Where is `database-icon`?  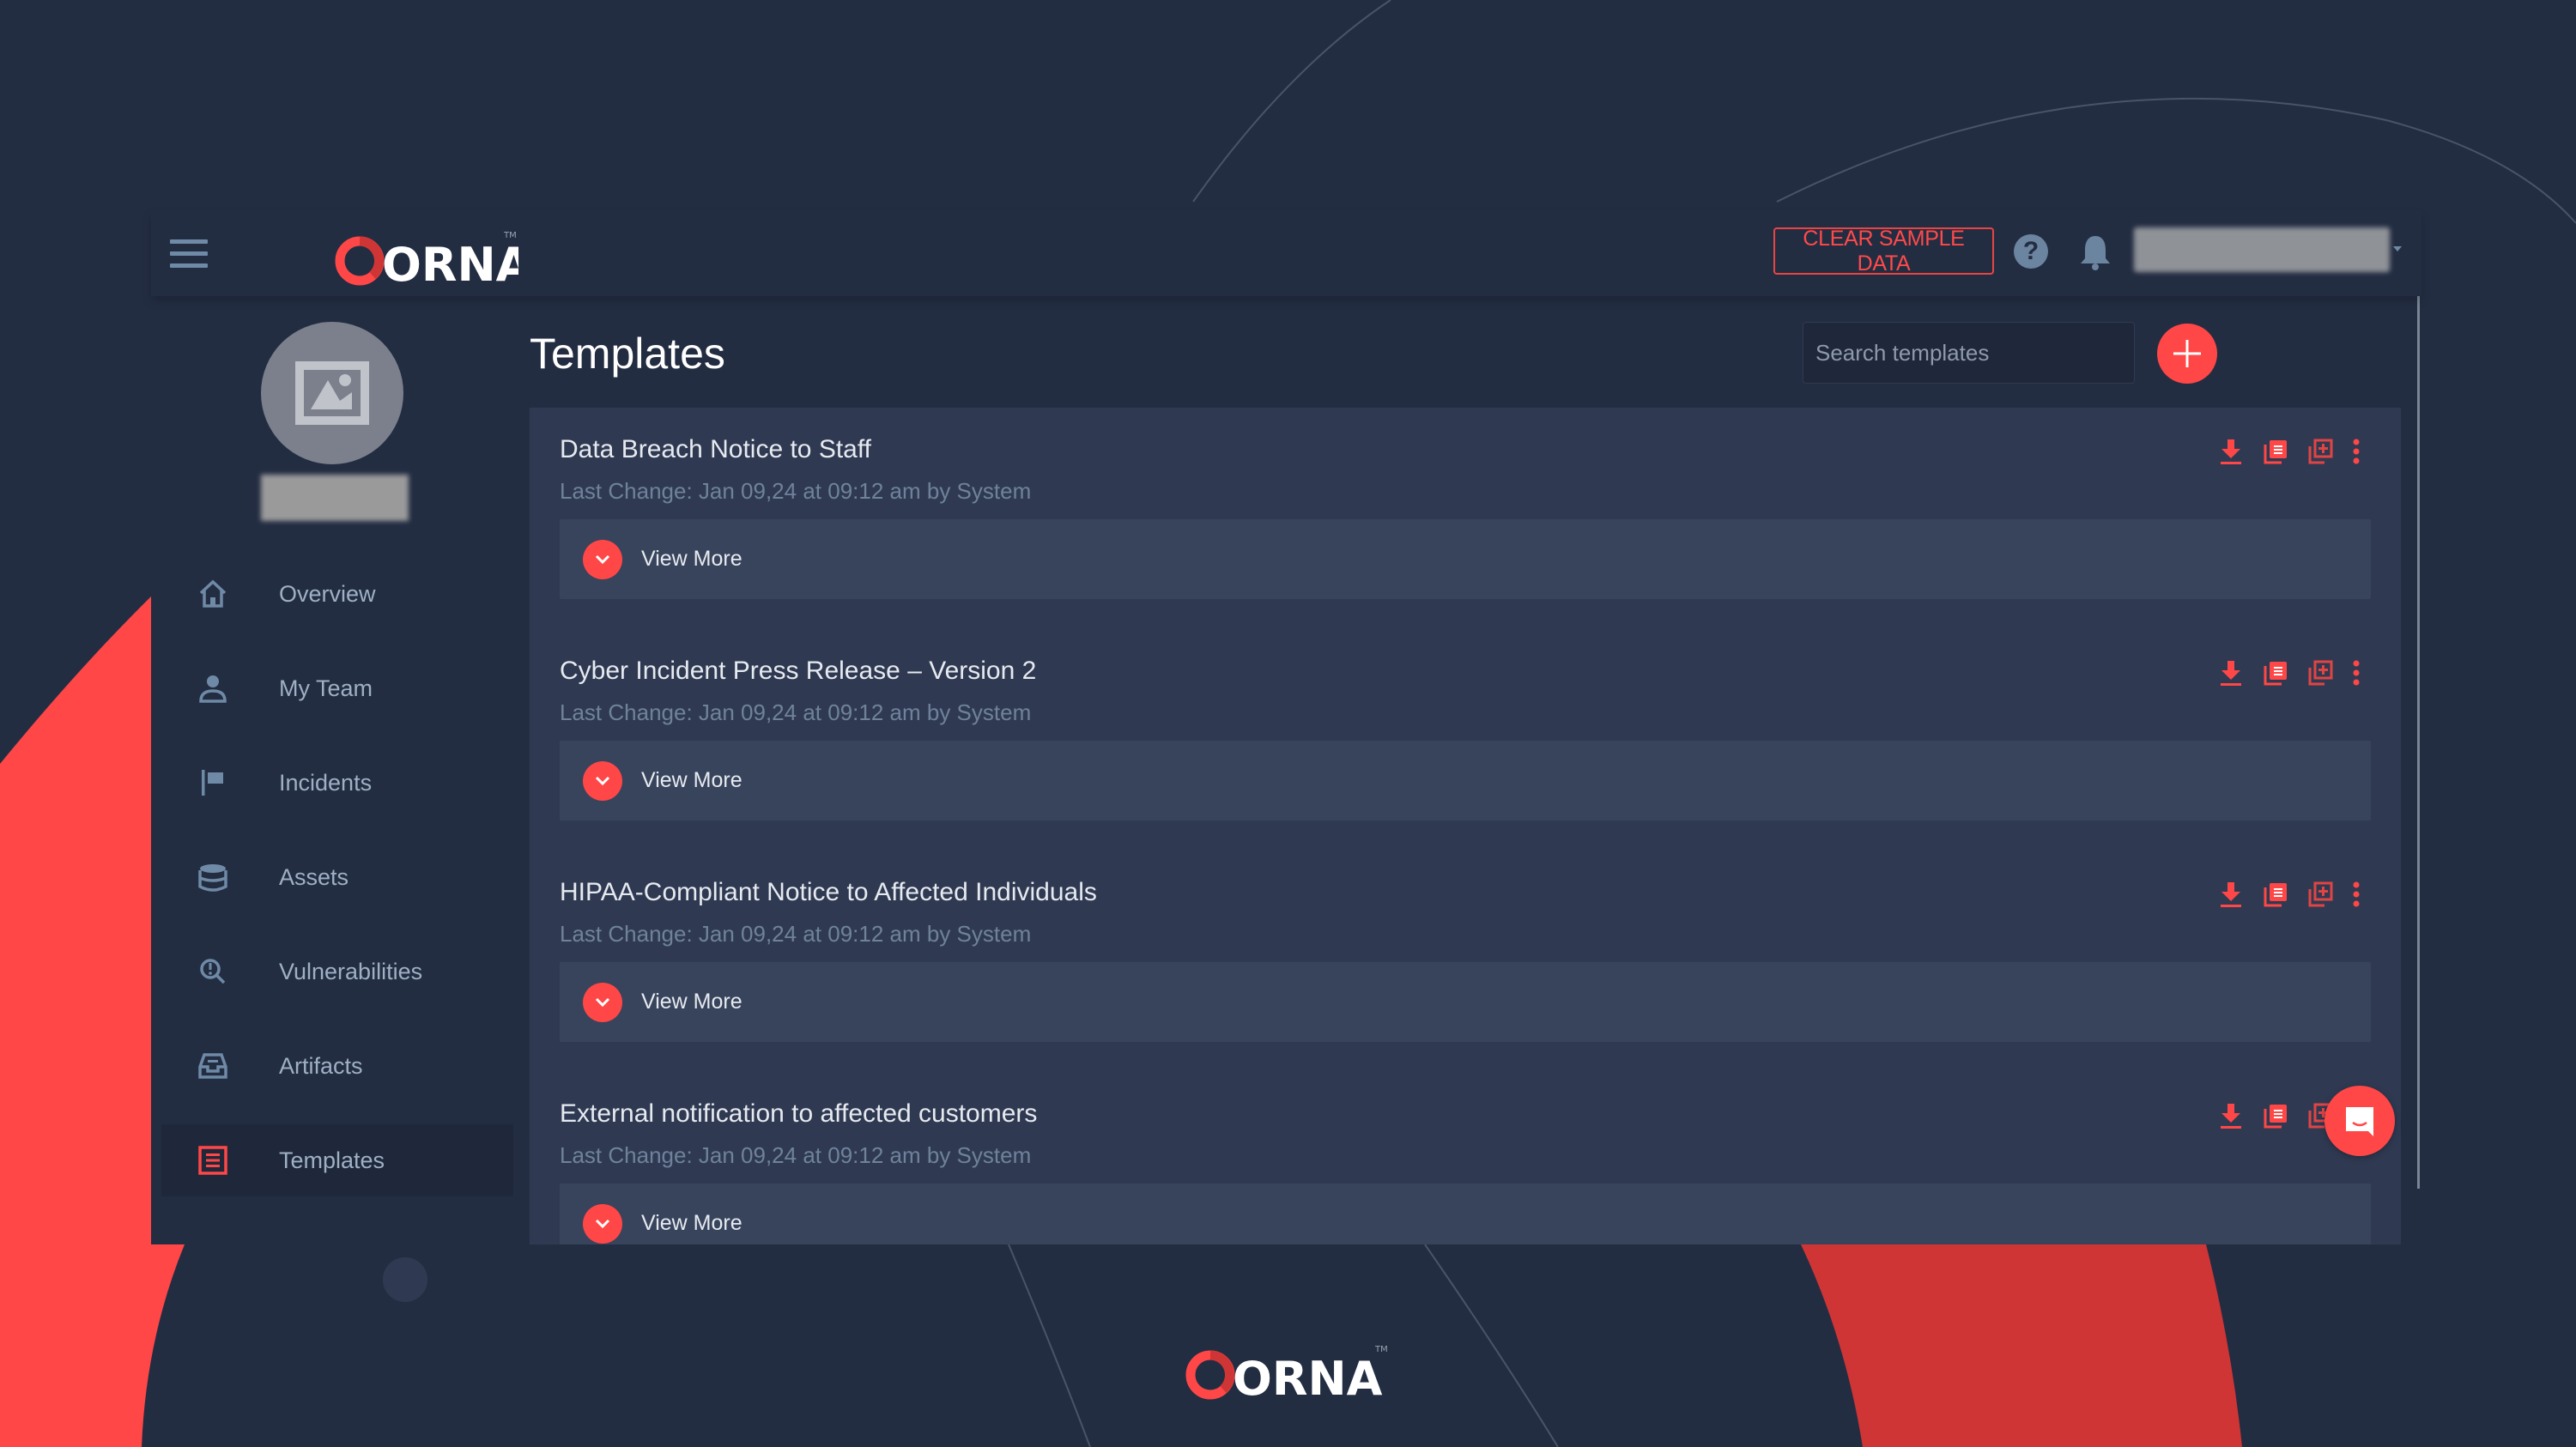
database-icon is located at coordinates (212, 877).